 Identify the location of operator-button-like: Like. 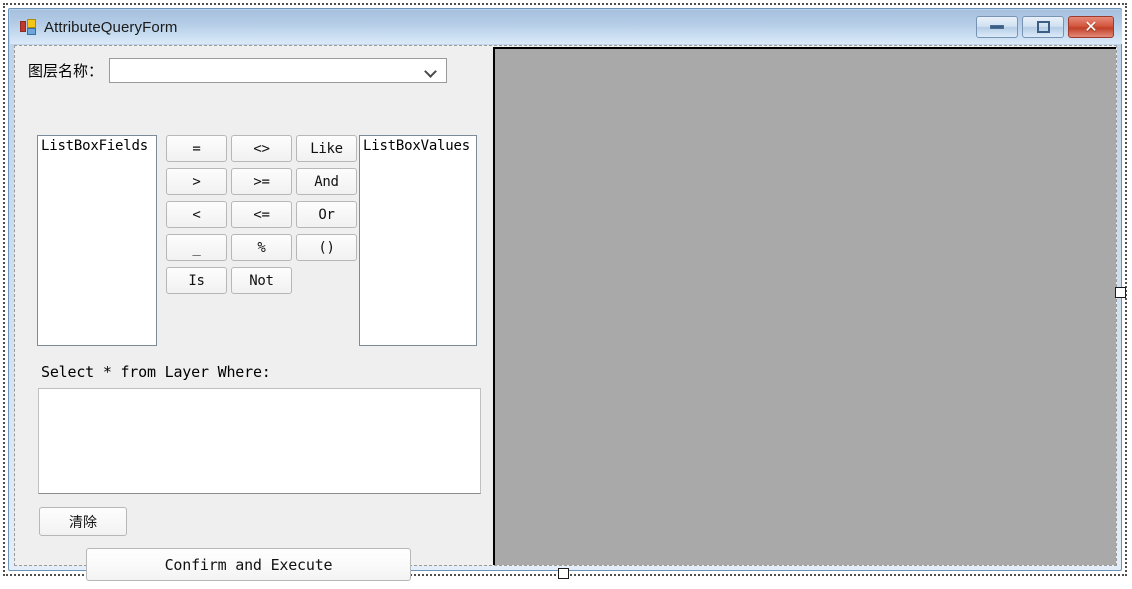
(326, 148).